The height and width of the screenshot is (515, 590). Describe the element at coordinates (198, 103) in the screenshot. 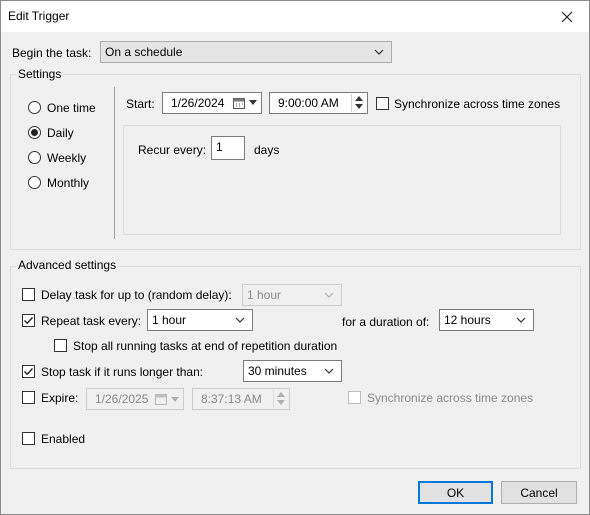

I see `start-date-value: 1/26/2024` at that location.